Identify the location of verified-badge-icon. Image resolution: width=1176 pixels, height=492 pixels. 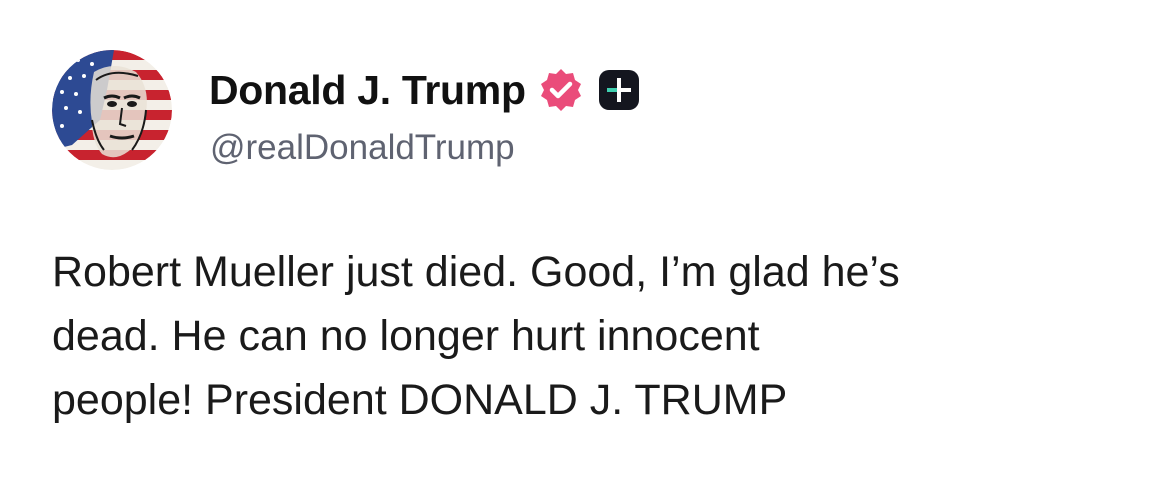
(561, 90).